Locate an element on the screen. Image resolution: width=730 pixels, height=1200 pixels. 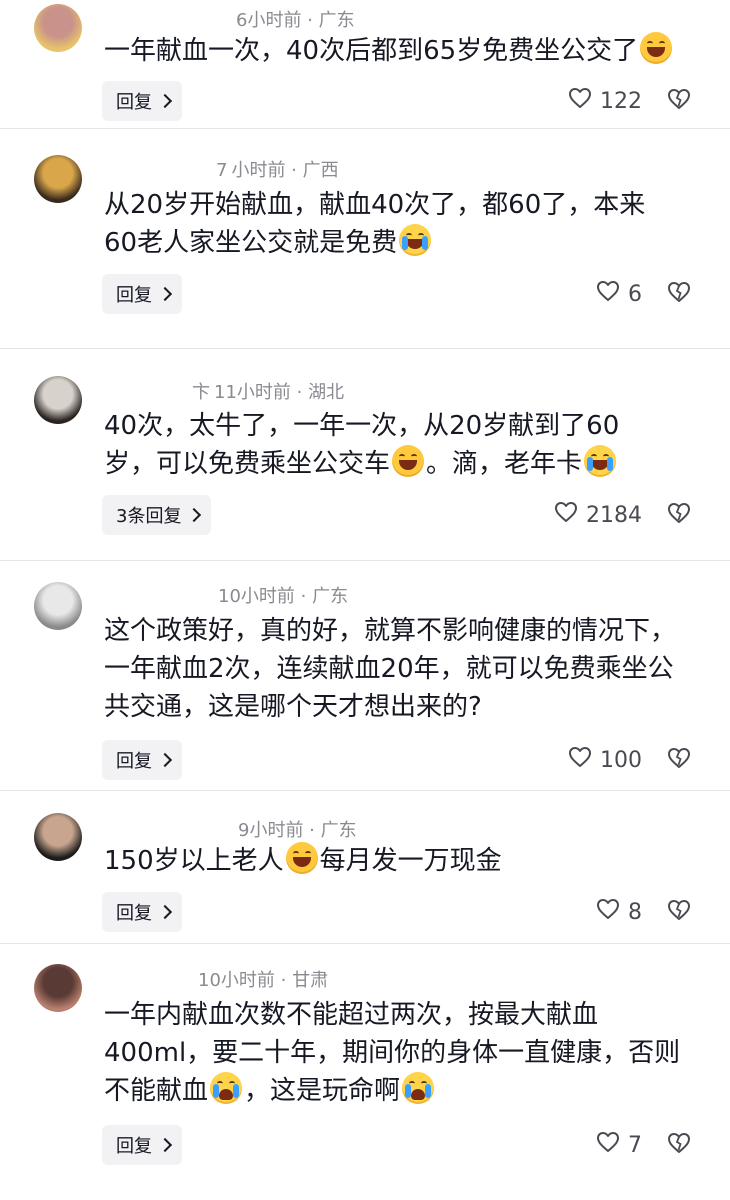
like-count: 2184 is located at coordinates (614, 515).